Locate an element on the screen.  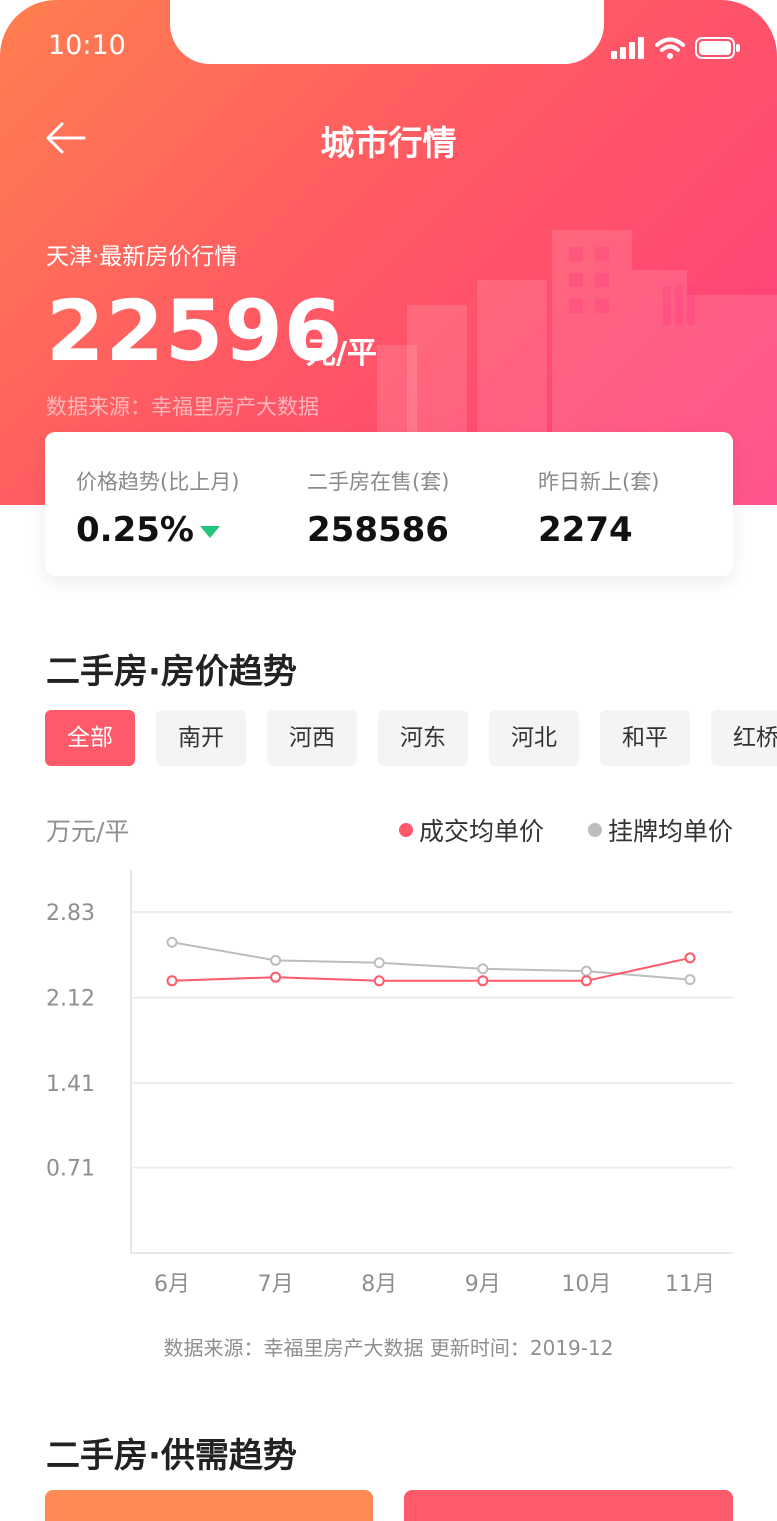
chart-unit-label: 万元/平 is located at coordinates (88, 831).